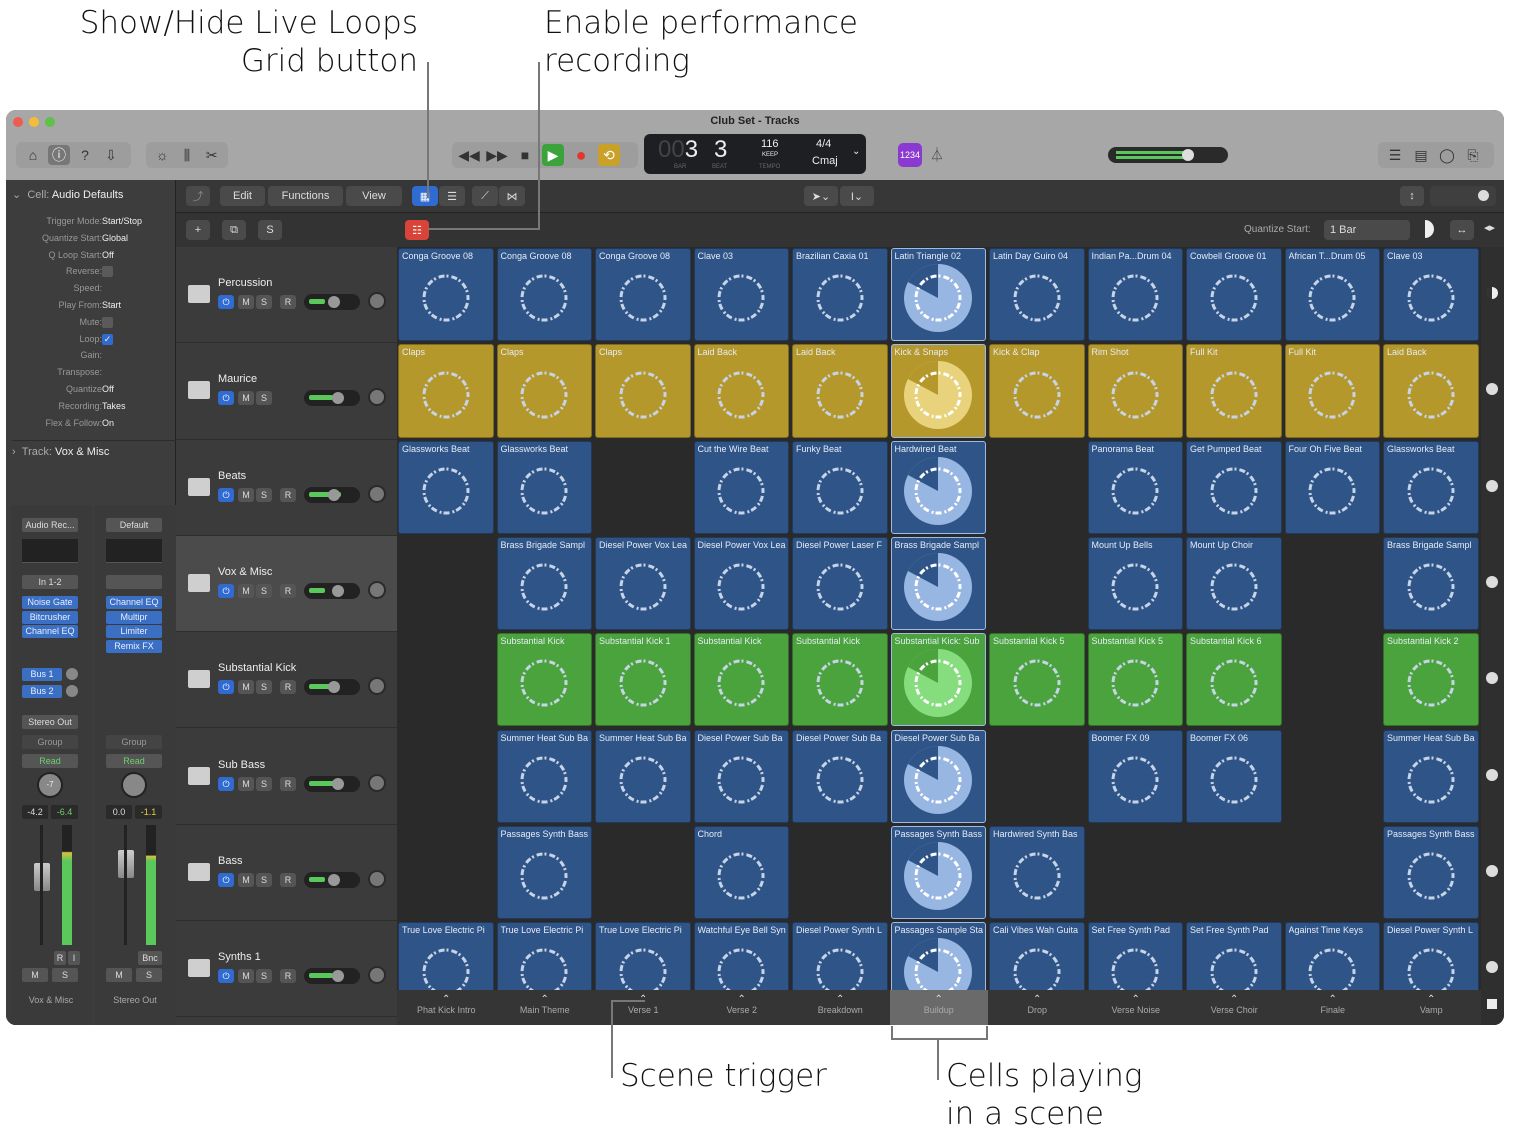 The width and height of the screenshot is (1530, 1145). What do you see at coordinates (198, 230) in the screenshot?
I see `add-track-button: +` at bounding box center [198, 230].